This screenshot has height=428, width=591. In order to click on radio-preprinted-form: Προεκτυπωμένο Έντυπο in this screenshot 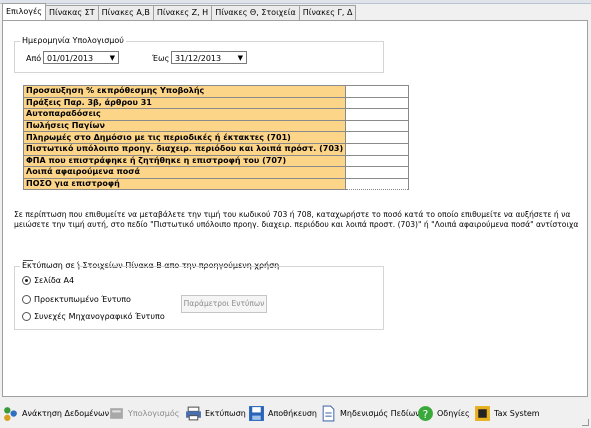, I will do `click(76, 299)`.